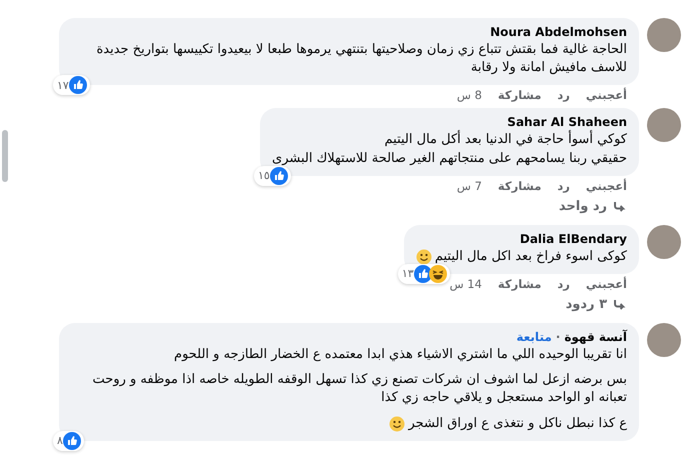  What do you see at coordinates (359, 389) in the screenshot?
I see `comment-text: بس برضه ازعل لما اشوف ان شركات تصنع زي كذا تسهل الوقفه الطويله خاصه اذا موظفه و روحت تعبانه او الواحد مستعجل و يلاقي حاجه زي كذا` at bounding box center [359, 389].